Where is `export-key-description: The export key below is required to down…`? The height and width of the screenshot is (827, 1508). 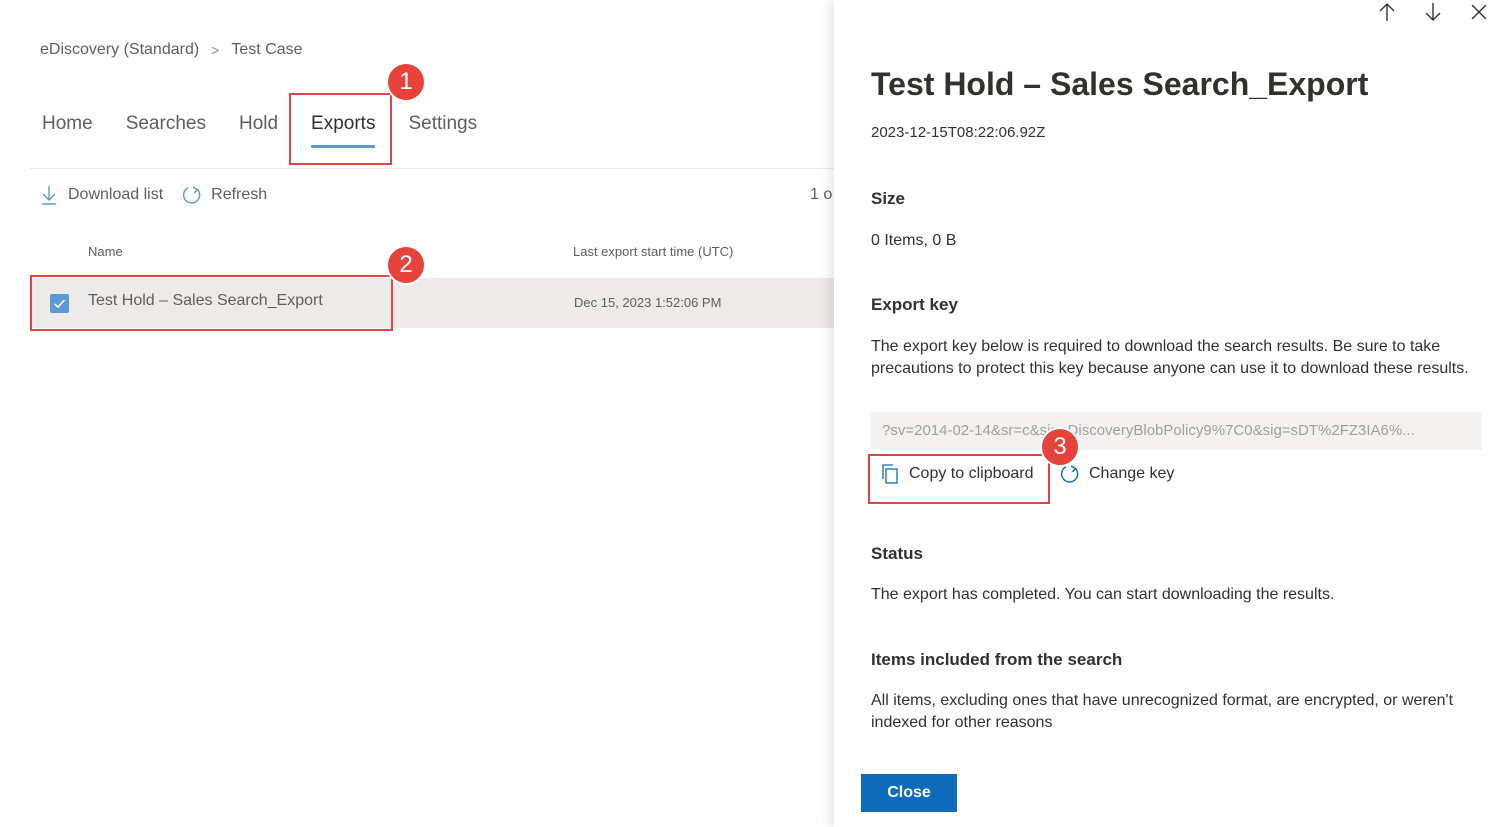 export-key-description: The export key below is required to down… is located at coordinates (1170, 357).